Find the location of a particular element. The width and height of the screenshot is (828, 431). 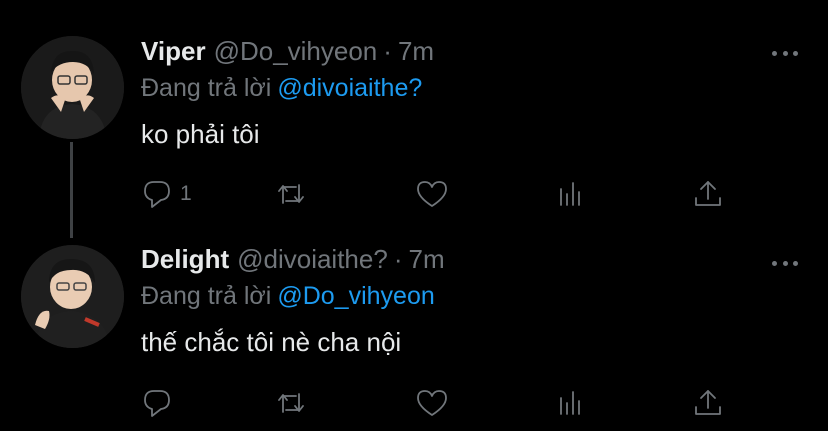

action-bar is located at coordinates (435, 403).